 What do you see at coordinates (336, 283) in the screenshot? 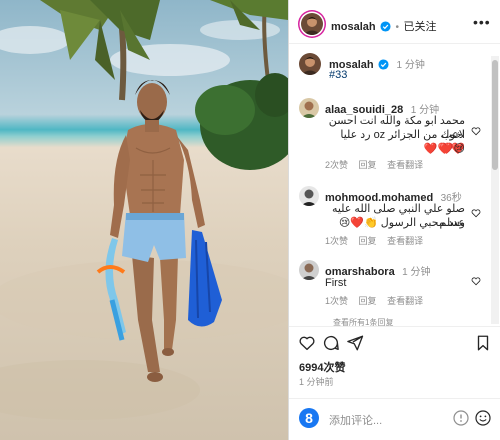
I see `comment-text-line: First` at bounding box center [336, 283].